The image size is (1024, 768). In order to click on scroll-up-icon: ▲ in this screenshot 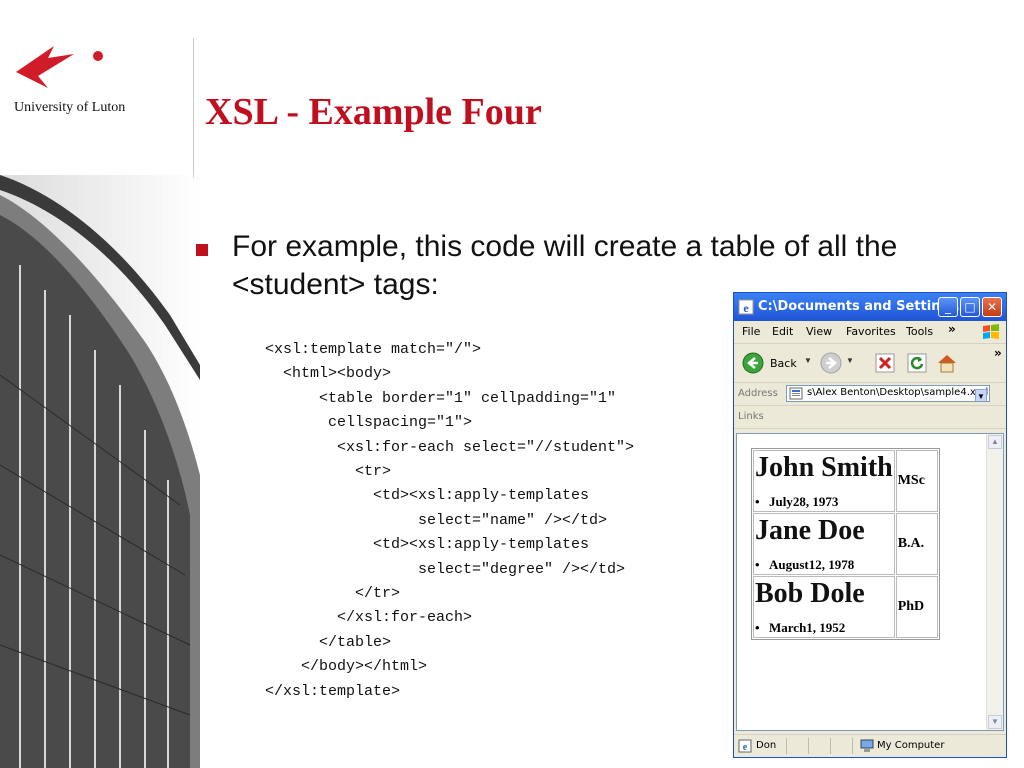, I will do `click(995, 442)`.